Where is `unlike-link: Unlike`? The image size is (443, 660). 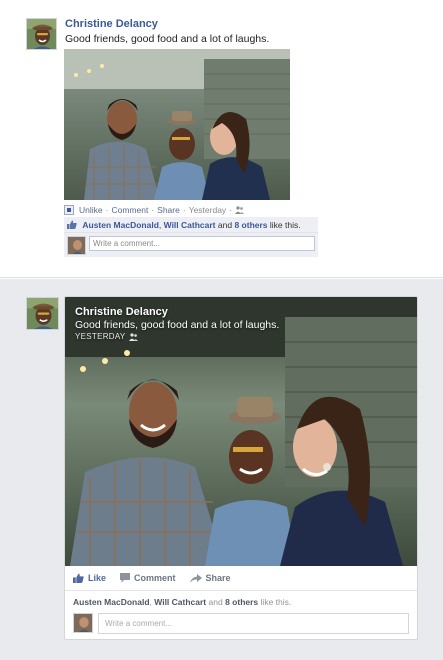
unlike-link: Unlike is located at coordinates (91, 210).